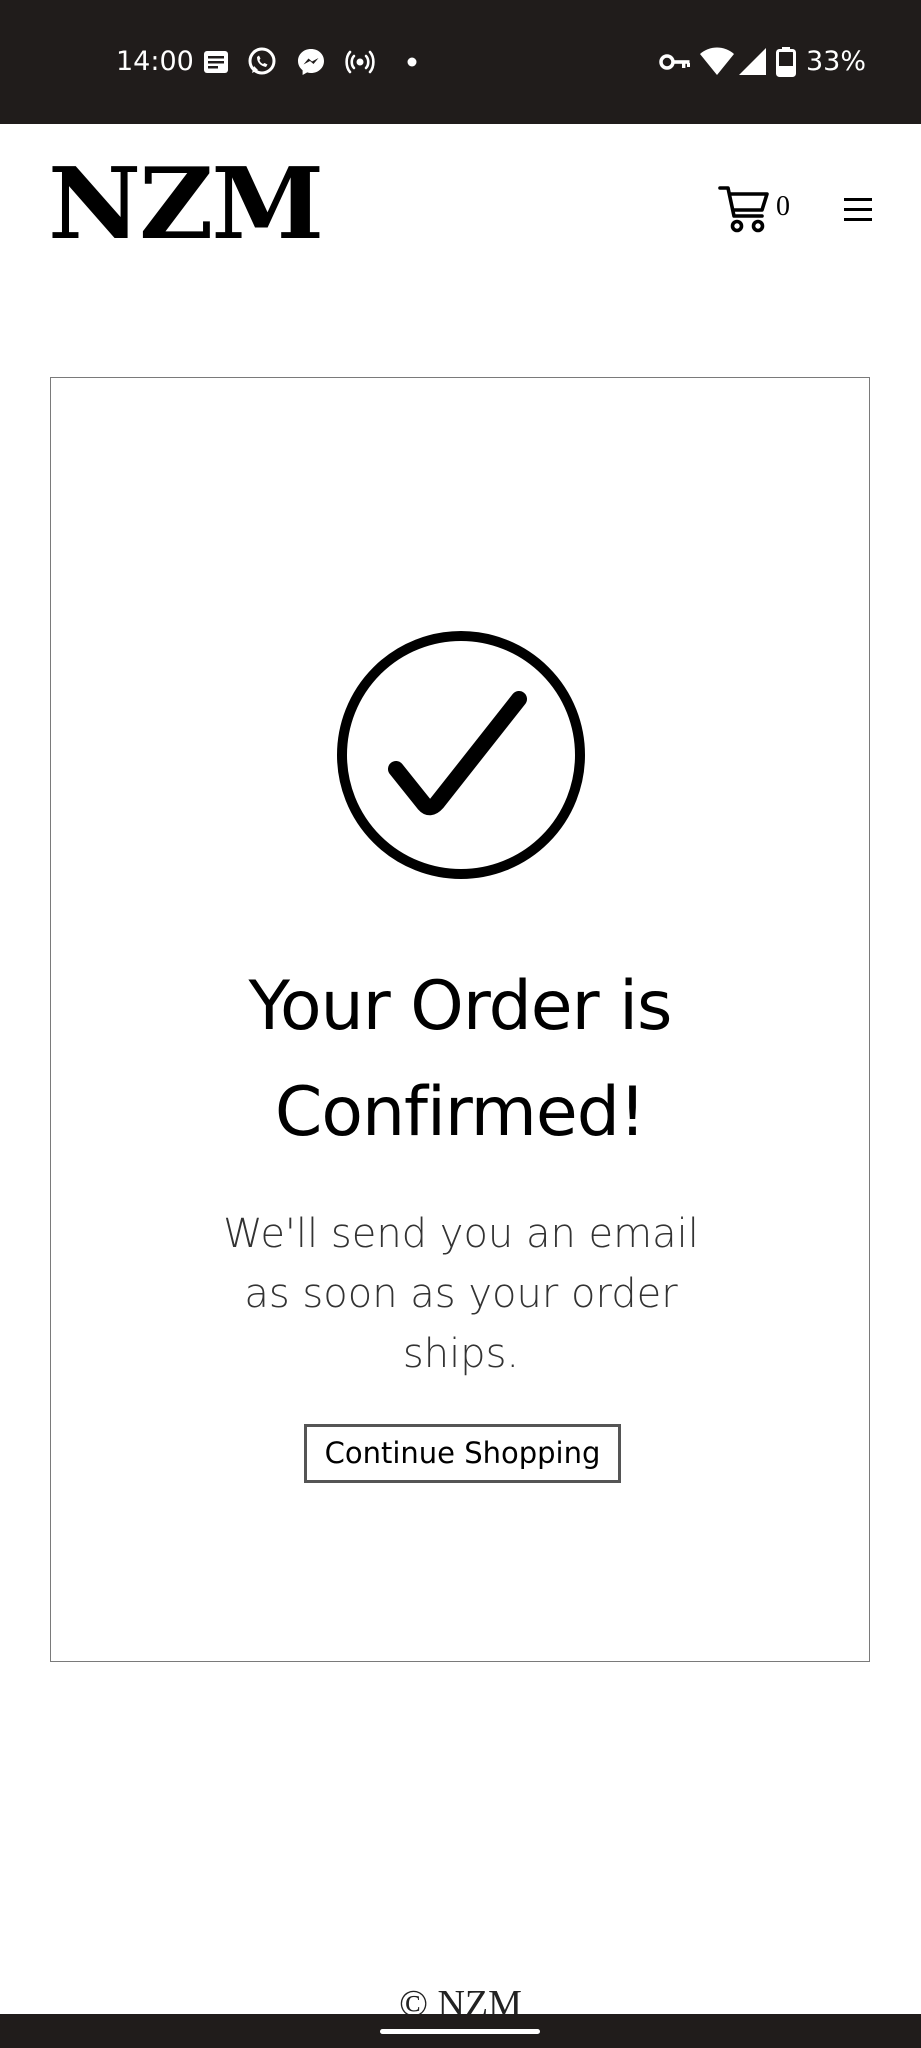 This screenshot has width=921, height=2048. I want to click on cart-icon, so click(743, 209).